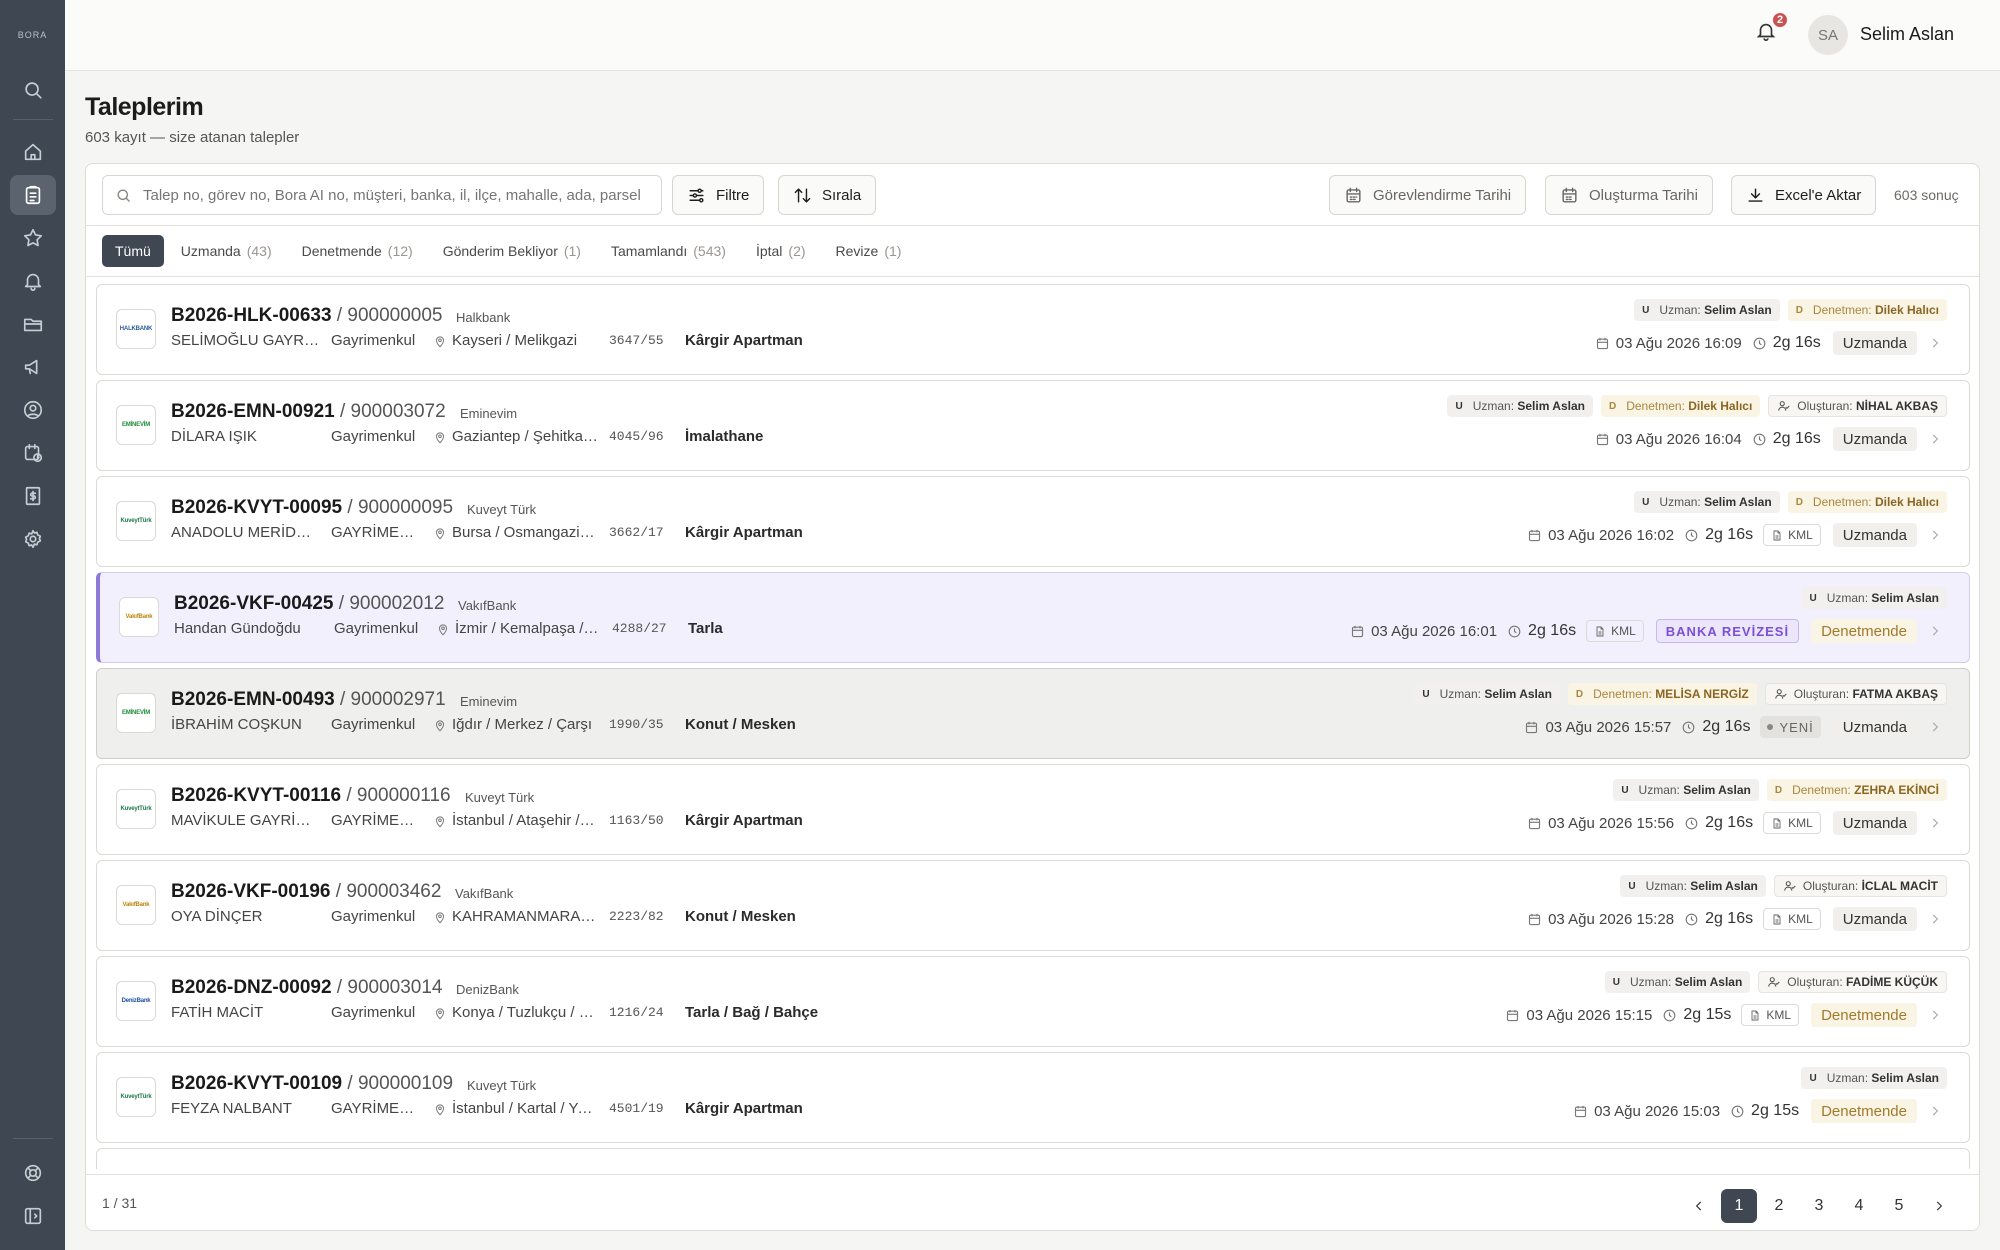 This screenshot has width=2000, height=1250. Describe the element at coordinates (1739, 1206) in the screenshot. I see `page-button: 1` at that location.